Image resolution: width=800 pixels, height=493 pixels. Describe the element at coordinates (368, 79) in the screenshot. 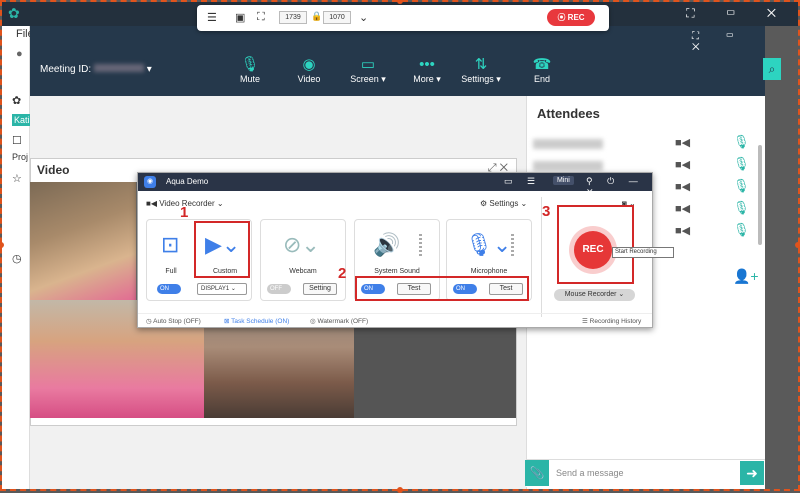

I see `screen-label: Screen ▾` at that location.